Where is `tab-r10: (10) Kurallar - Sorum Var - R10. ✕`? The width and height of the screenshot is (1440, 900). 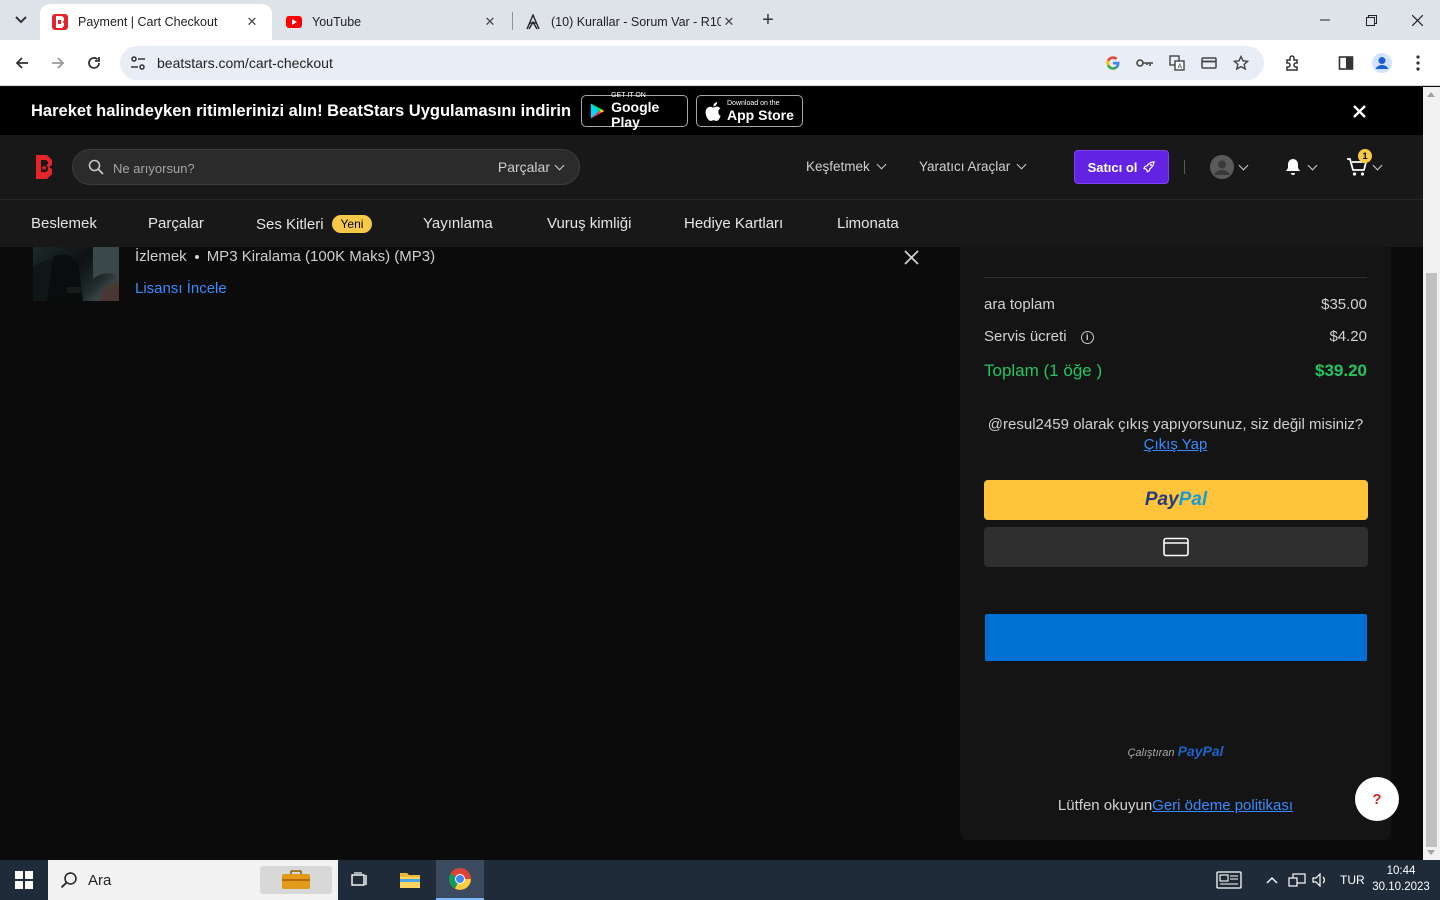
tab-r10: (10) Kurallar - Sorum Var - R10. ✕ is located at coordinates (631, 22).